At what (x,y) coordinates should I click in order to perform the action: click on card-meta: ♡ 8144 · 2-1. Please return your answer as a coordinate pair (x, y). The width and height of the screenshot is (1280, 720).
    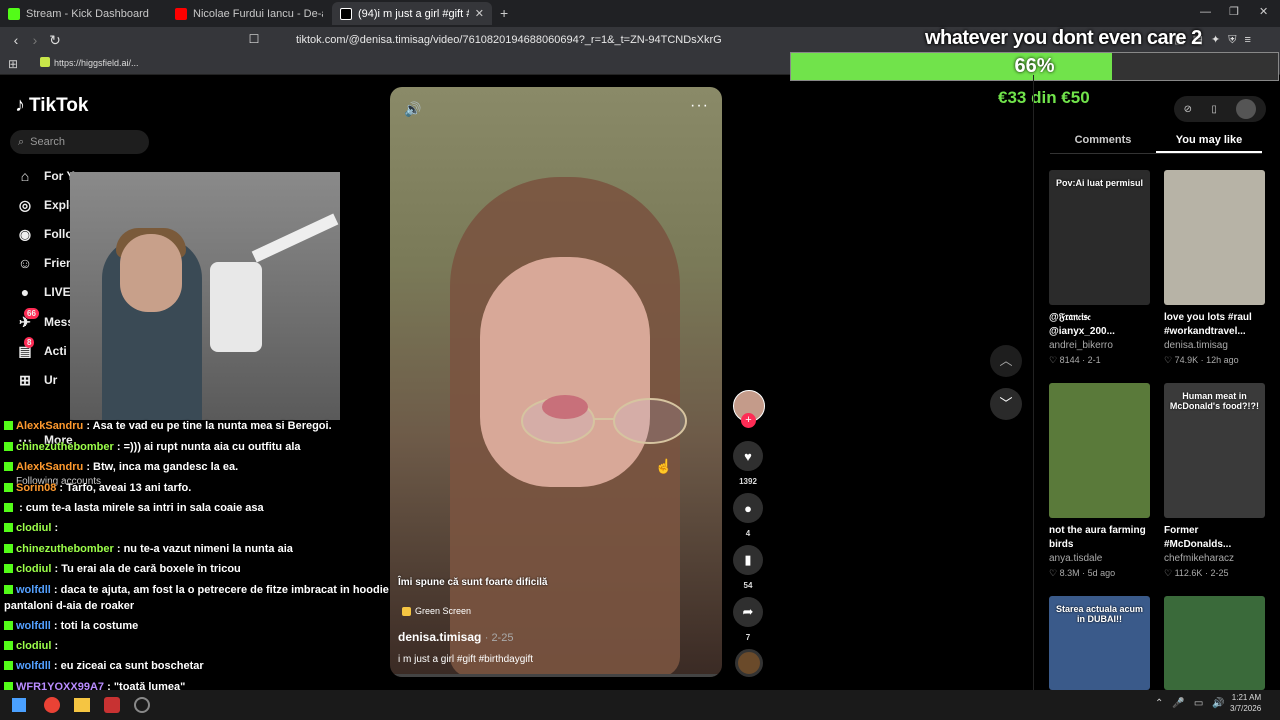
    Looking at the image, I should click on (1099, 360).